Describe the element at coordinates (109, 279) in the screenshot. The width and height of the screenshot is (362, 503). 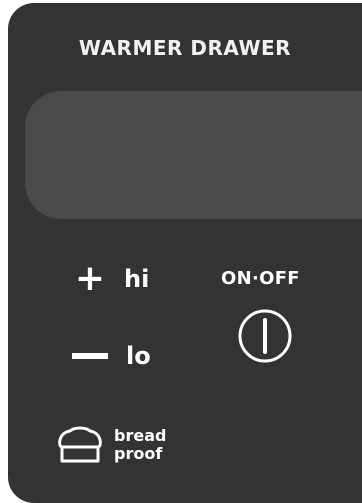
I see `hi-button: + hi` at that location.